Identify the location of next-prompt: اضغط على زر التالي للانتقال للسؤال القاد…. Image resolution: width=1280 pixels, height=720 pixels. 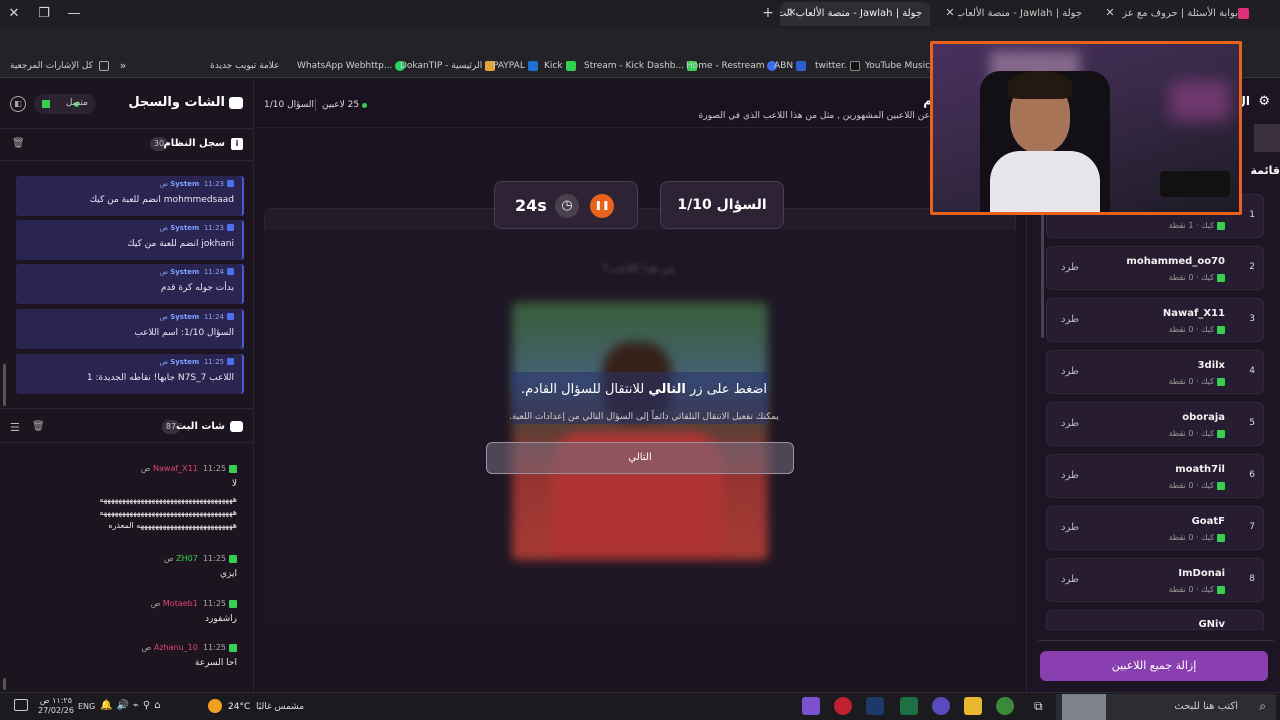
(644, 389).